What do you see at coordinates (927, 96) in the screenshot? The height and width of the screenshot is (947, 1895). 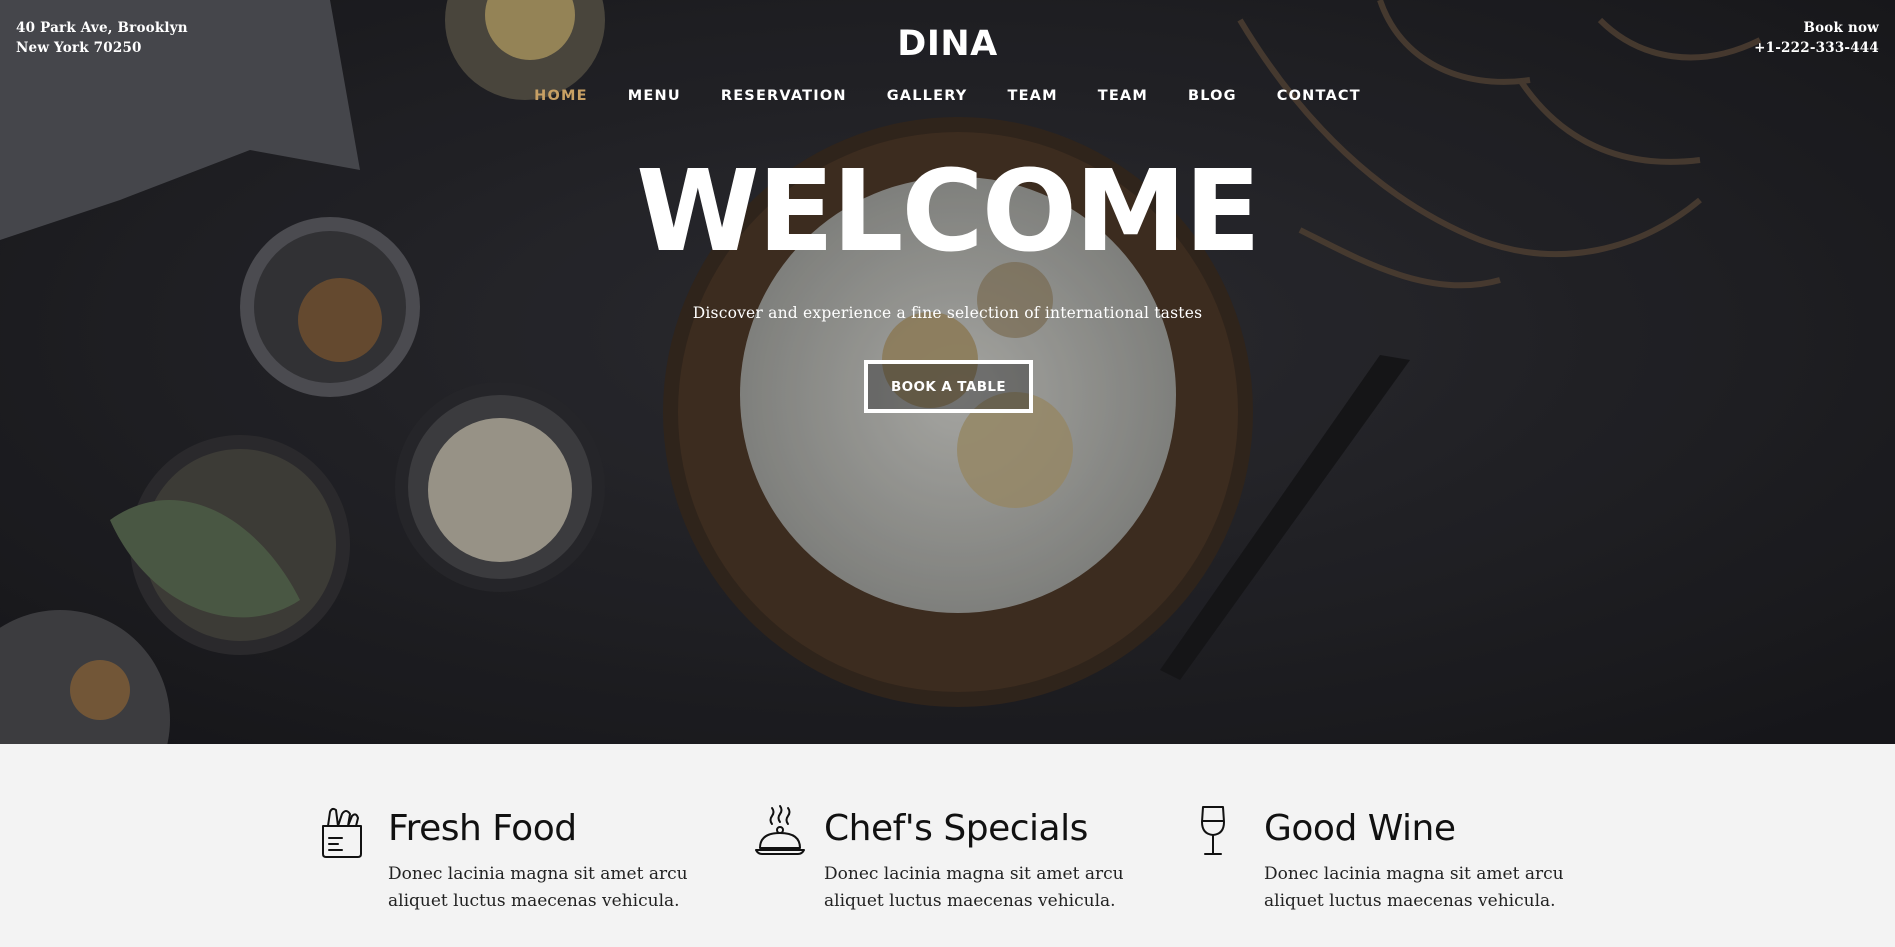 I see `nav-item-gallery: GALLERY` at bounding box center [927, 96].